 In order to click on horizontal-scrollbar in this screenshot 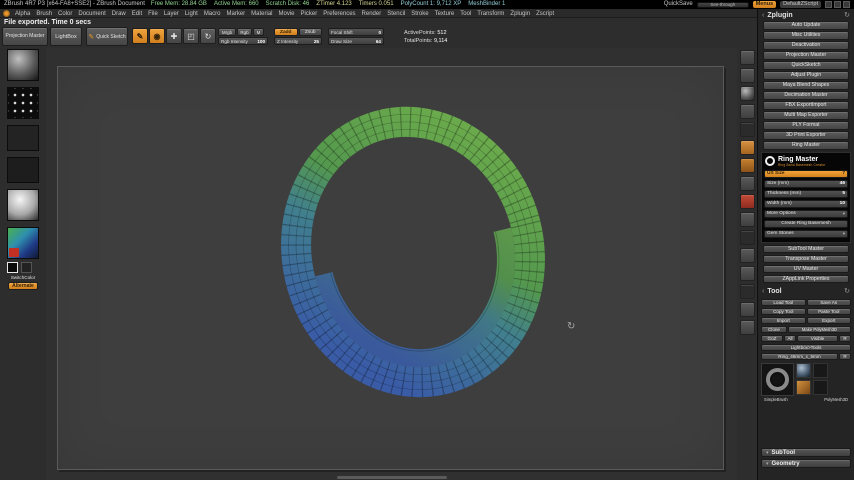, I will do `click(391, 477)`.